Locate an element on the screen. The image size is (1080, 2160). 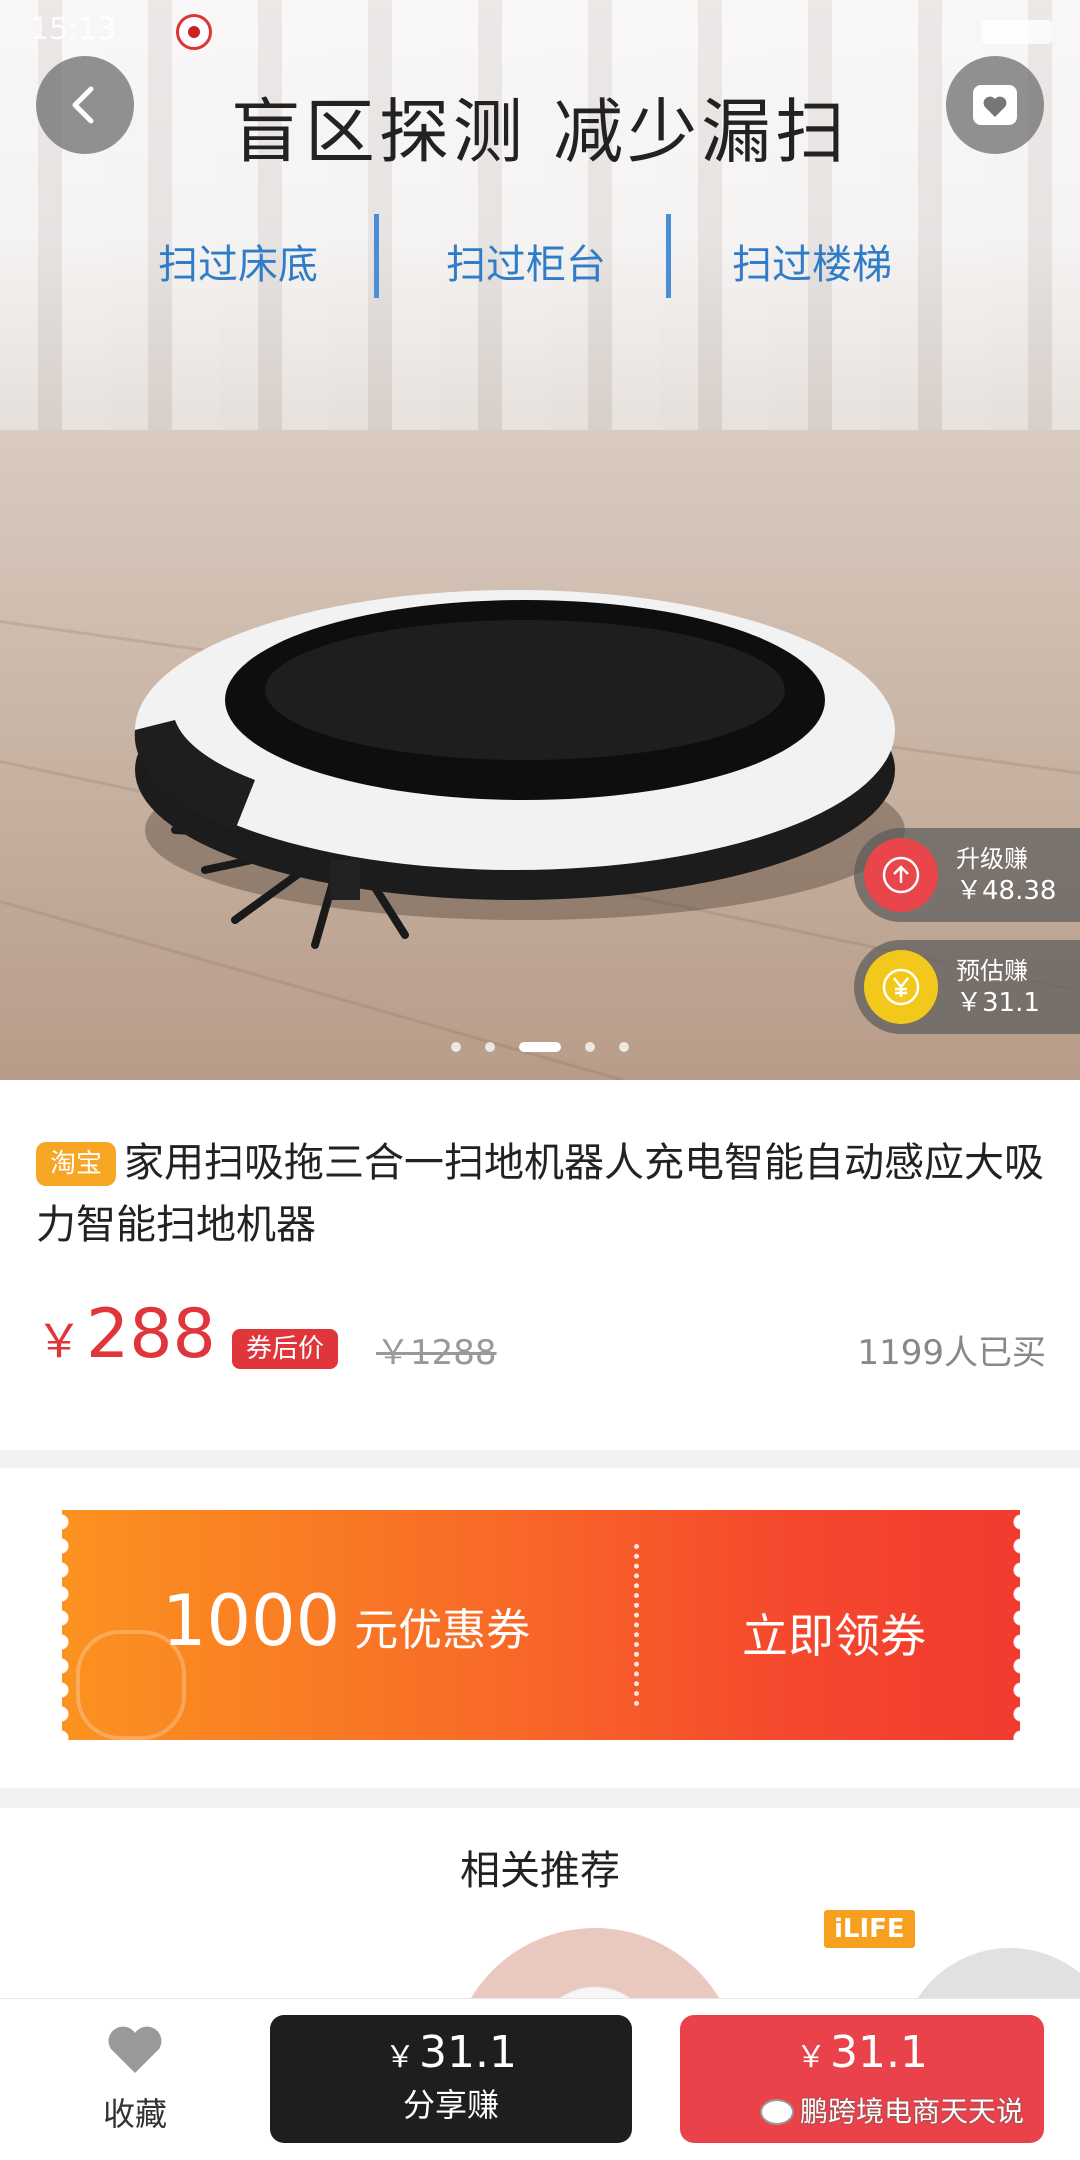
carousel-indicator is located at coordinates (540, 1047).